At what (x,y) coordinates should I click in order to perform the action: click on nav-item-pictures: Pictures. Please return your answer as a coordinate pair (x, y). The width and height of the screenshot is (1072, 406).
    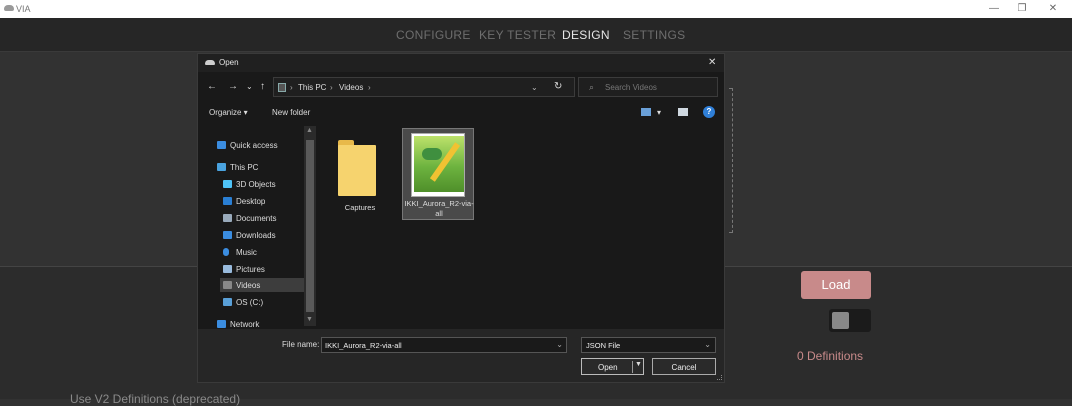
    Looking at the image, I should click on (265, 269).